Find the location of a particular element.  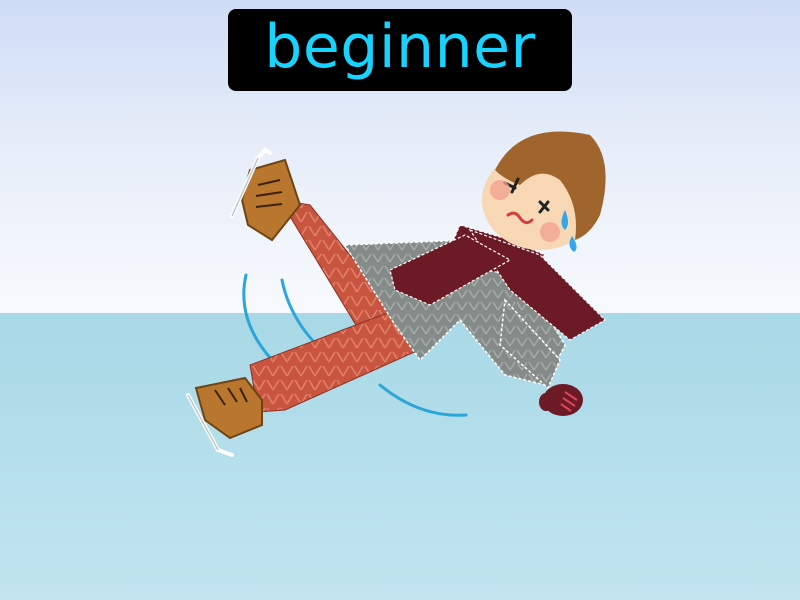

upper-skate is located at coordinates (266, 194).